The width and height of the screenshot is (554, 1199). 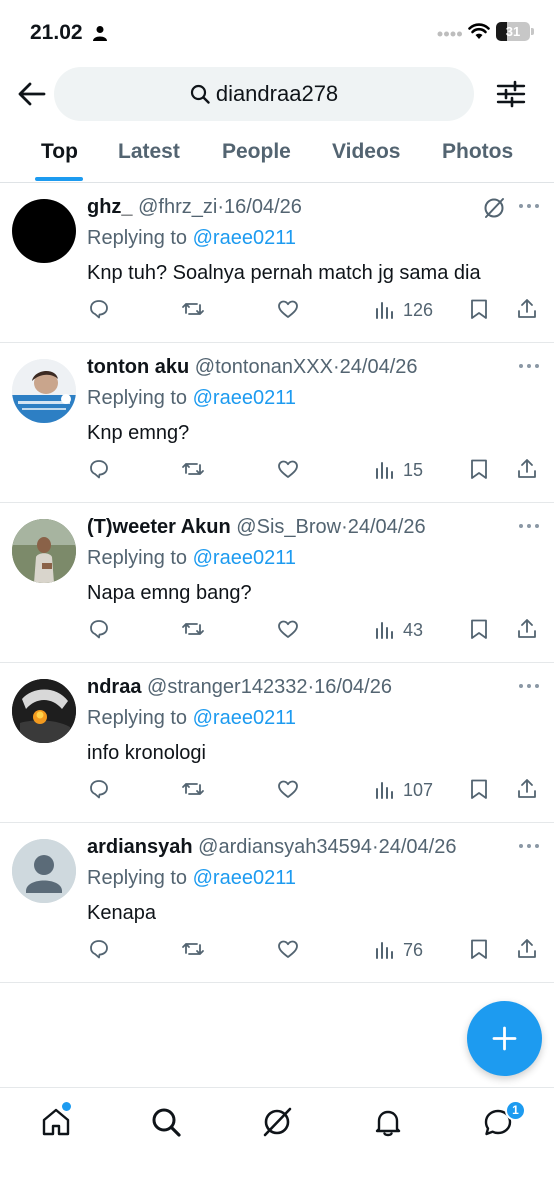 I want to click on views-button: 76, so click(x=398, y=950).